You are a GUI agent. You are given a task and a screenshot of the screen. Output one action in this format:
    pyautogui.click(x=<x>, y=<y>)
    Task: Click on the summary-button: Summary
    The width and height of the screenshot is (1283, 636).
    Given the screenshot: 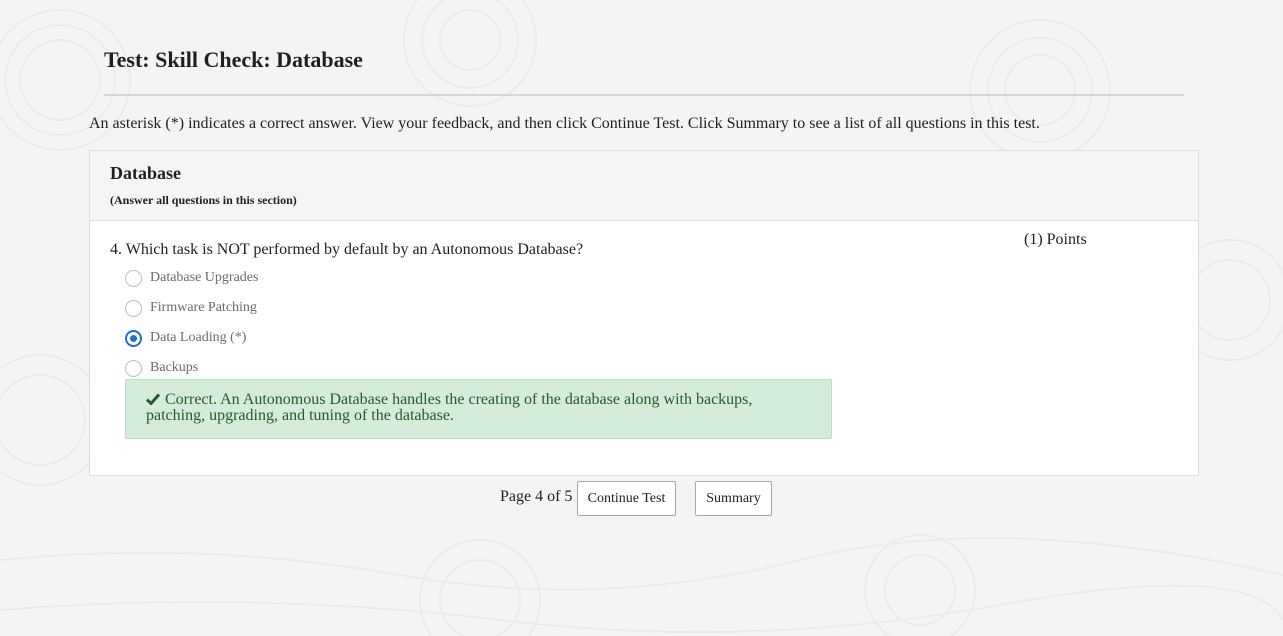 What is the action you would take?
    pyautogui.click(x=733, y=498)
    